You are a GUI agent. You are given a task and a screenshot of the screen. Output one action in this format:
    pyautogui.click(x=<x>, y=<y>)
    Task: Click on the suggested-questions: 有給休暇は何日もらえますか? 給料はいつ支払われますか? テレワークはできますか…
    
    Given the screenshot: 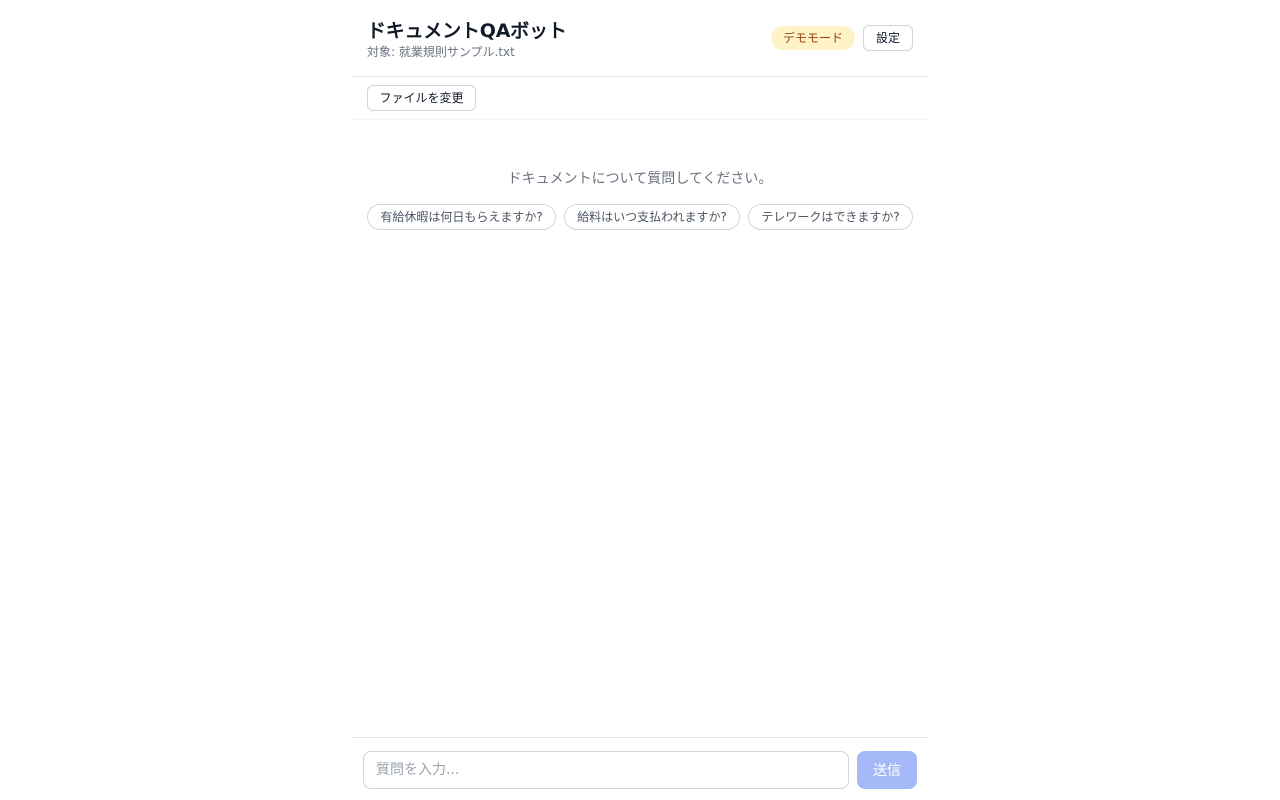 What is the action you would take?
    pyautogui.click(x=640, y=217)
    